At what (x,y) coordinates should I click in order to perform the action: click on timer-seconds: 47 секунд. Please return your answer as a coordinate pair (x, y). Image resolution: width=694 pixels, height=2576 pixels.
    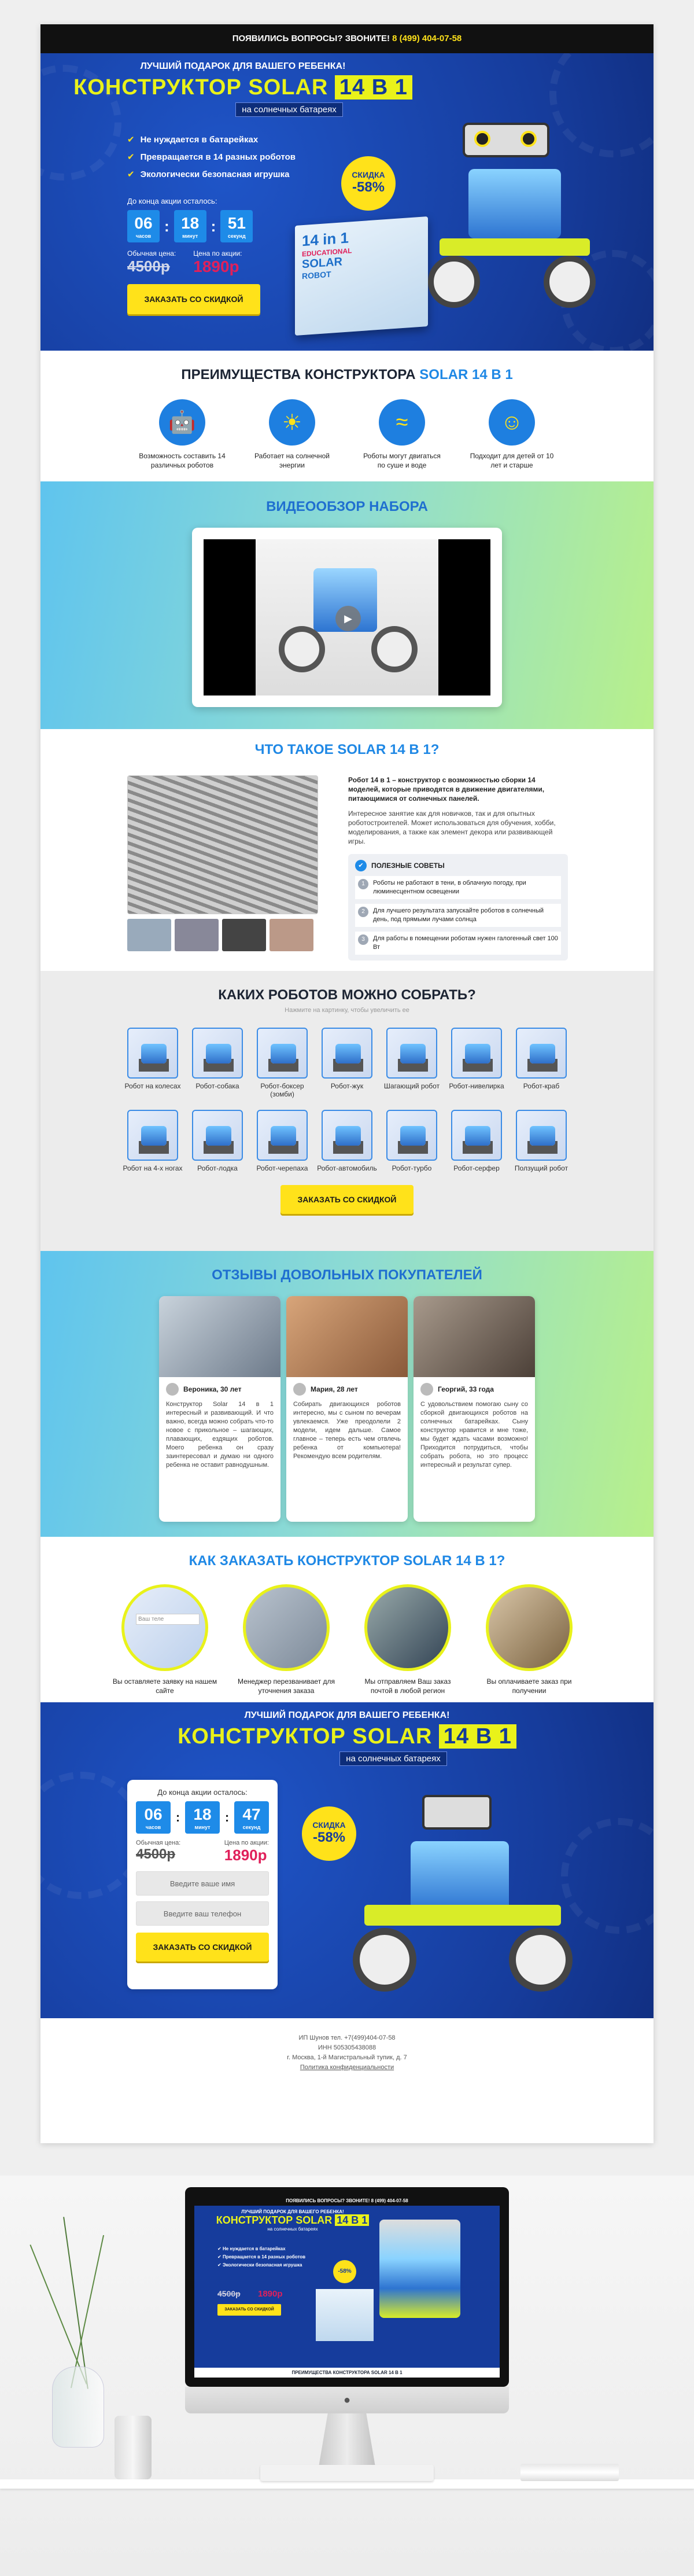
    Looking at the image, I should click on (252, 1817).